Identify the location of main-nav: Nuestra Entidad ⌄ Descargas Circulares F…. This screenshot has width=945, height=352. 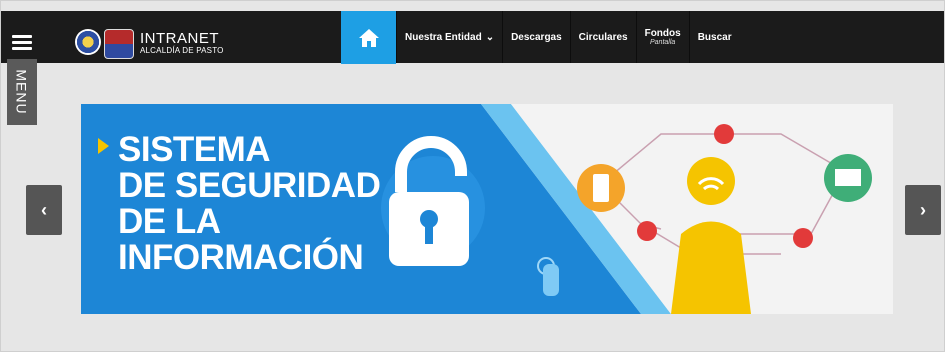
(540, 37).